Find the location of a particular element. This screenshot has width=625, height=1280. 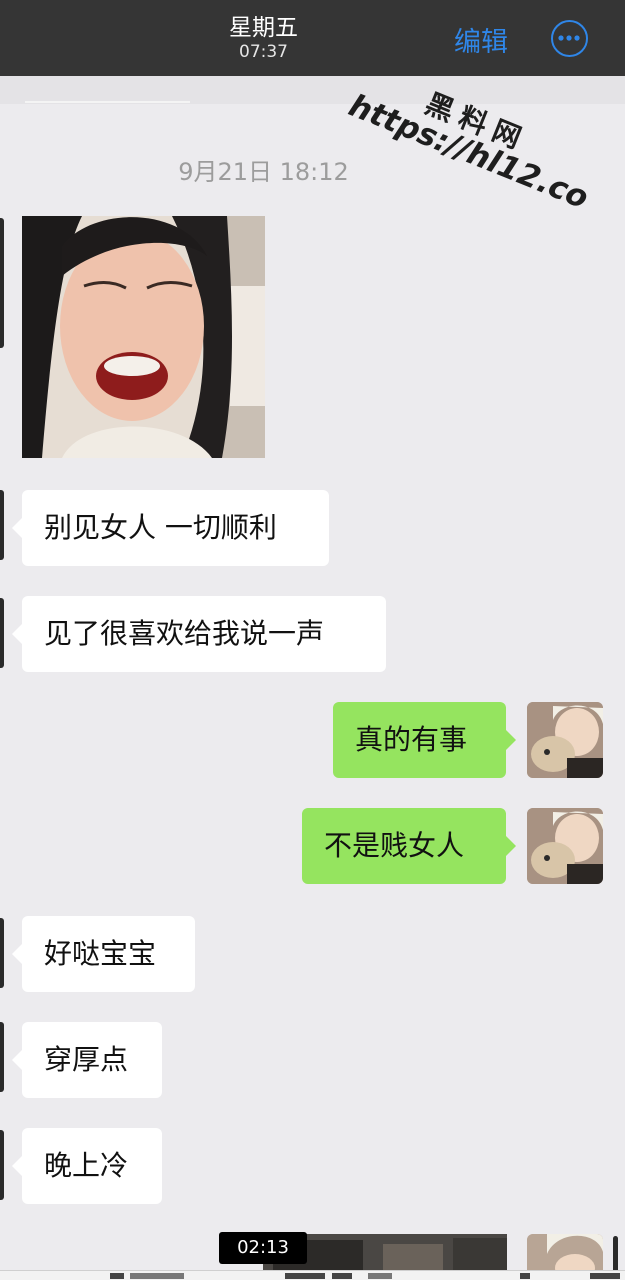

chat-day-title: 星期五 is located at coordinates (263, 28).